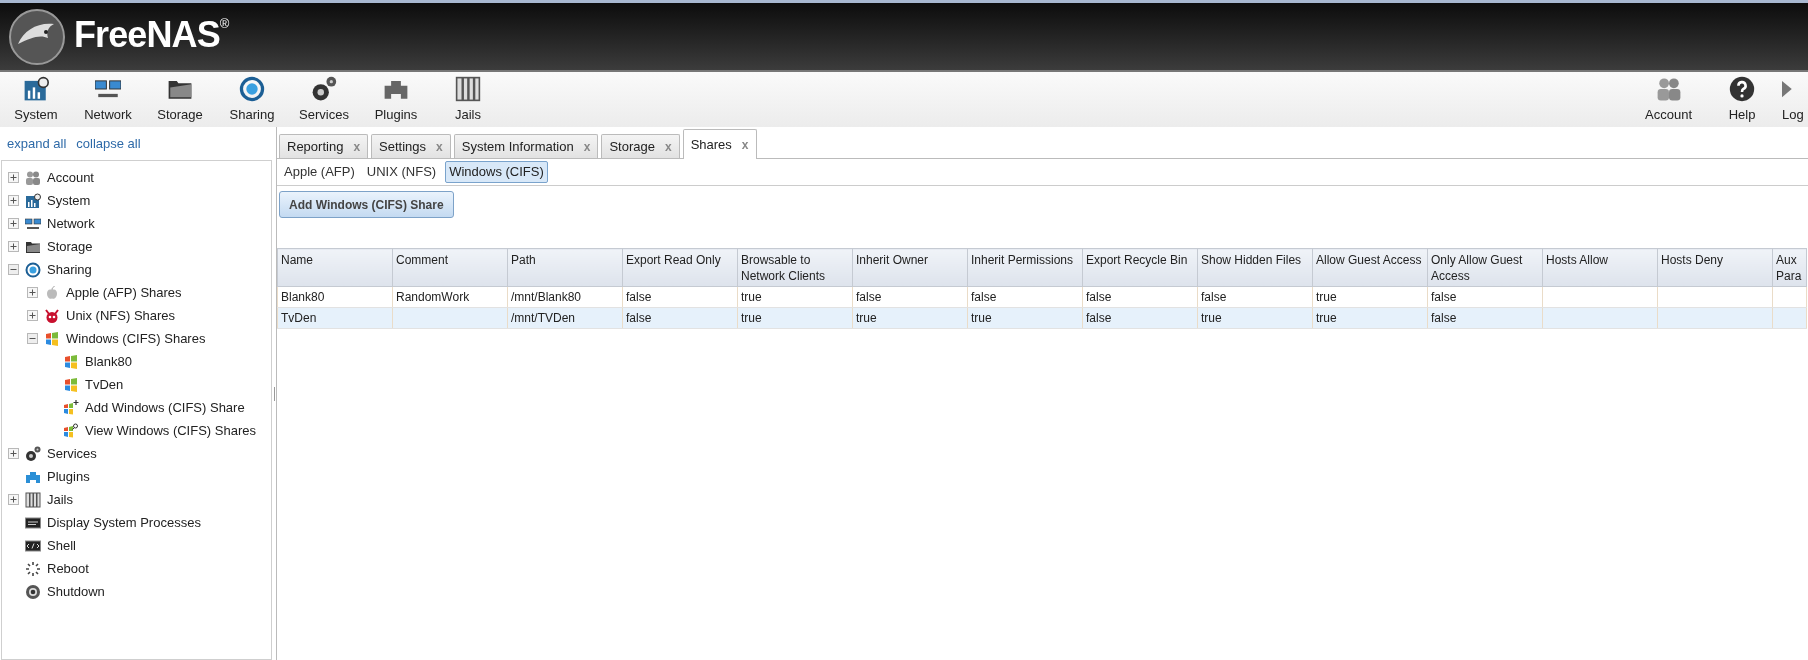 The height and width of the screenshot is (660, 1808). I want to click on tree-item: Windows (CIFS) Shares, so click(136, 338).